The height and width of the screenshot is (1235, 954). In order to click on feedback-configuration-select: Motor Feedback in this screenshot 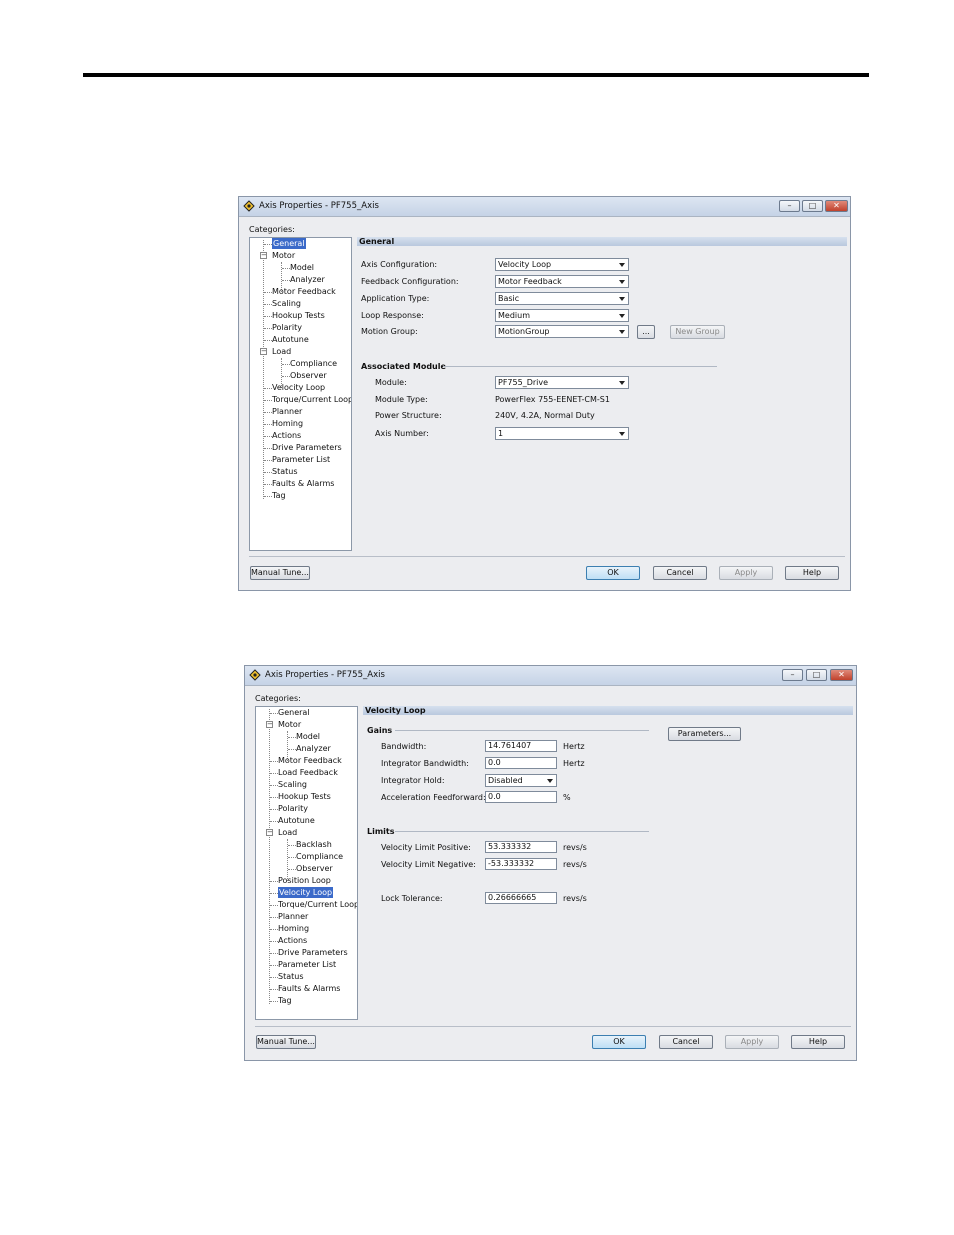, I will do `click(562, 281)`.